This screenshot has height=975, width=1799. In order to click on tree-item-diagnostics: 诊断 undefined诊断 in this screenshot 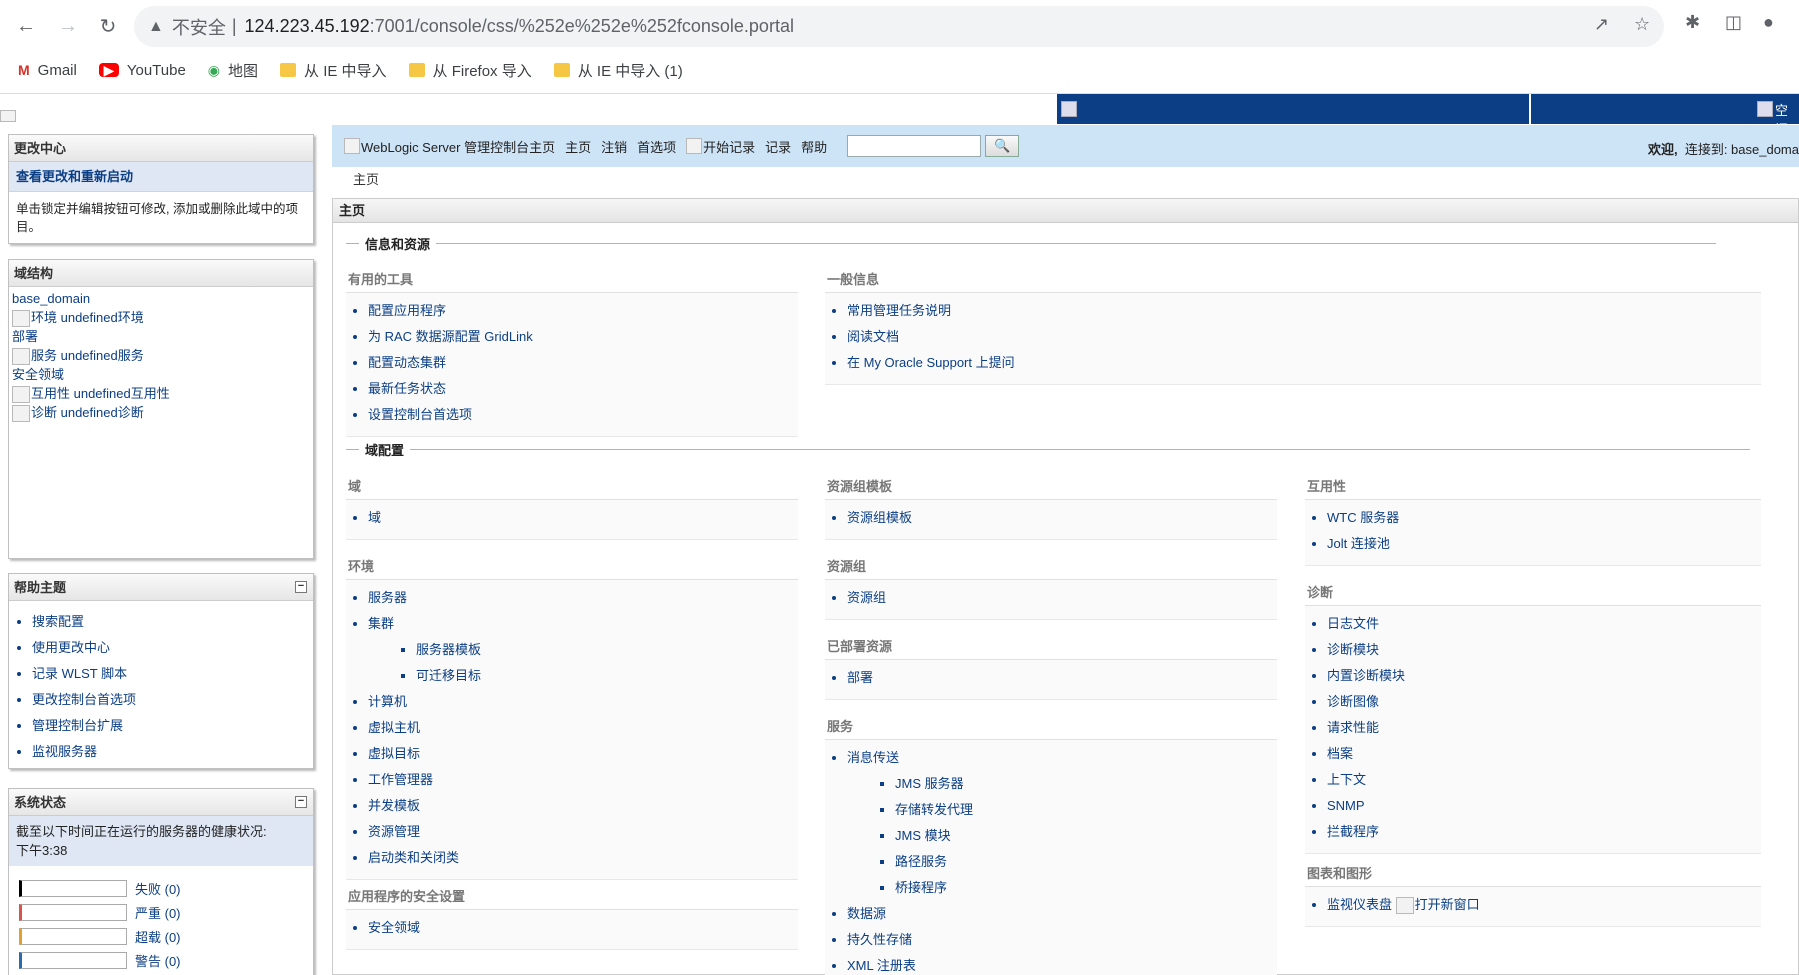, I will do `click(161, 413)`.